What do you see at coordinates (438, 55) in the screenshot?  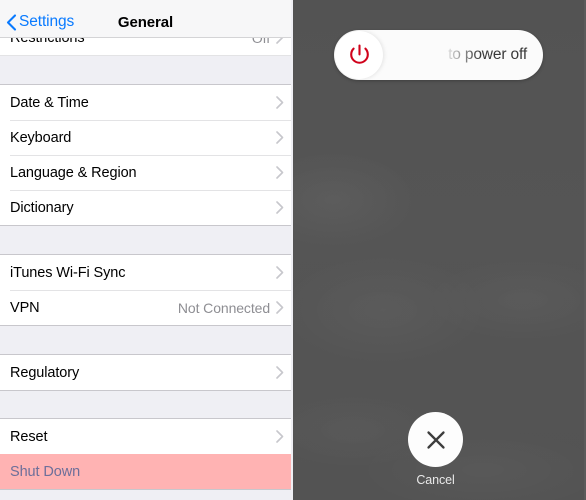 I see `slide-to-power-off-slider: to power off` at bounding box center [438, 55].